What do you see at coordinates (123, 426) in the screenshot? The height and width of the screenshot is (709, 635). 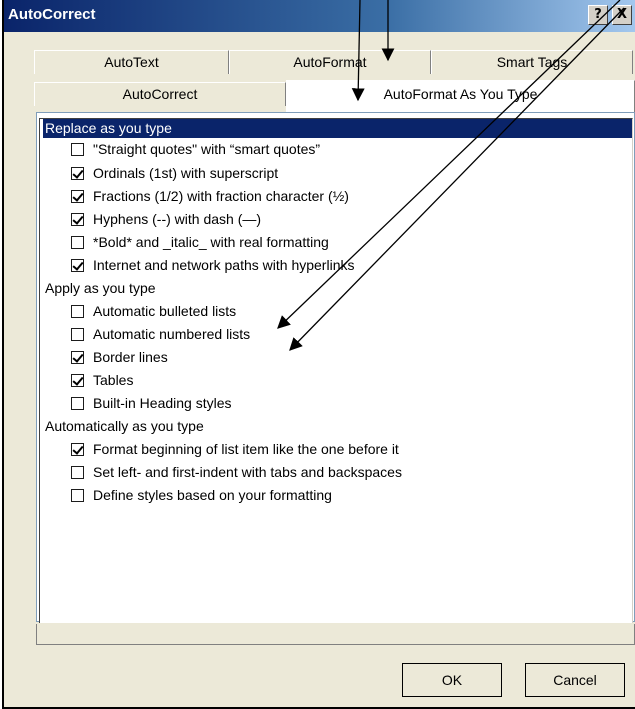 I see `group-header-automatically: Automatically as you type` at bounding box center [123, 426].